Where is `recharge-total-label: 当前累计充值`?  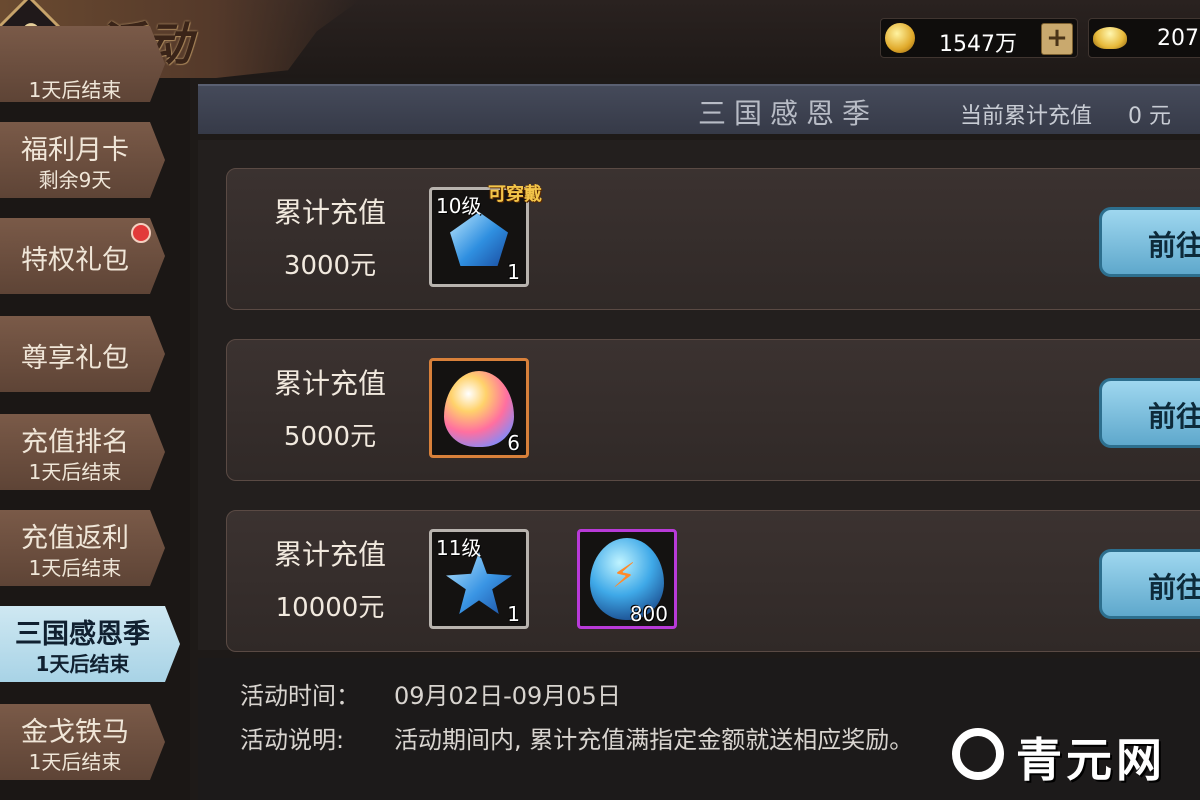 recharge-total-label: 当前累计充值 is located at coordinates (1026, 116).